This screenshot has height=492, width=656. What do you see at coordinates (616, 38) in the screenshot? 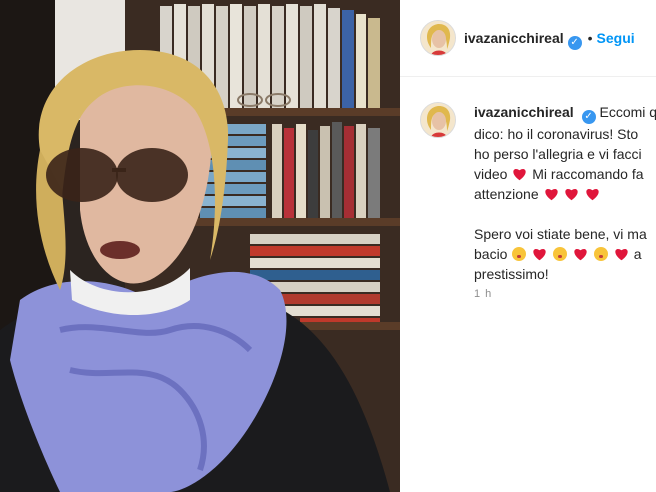
I see `follow-button: Segui` at bounding box center [616, 38].